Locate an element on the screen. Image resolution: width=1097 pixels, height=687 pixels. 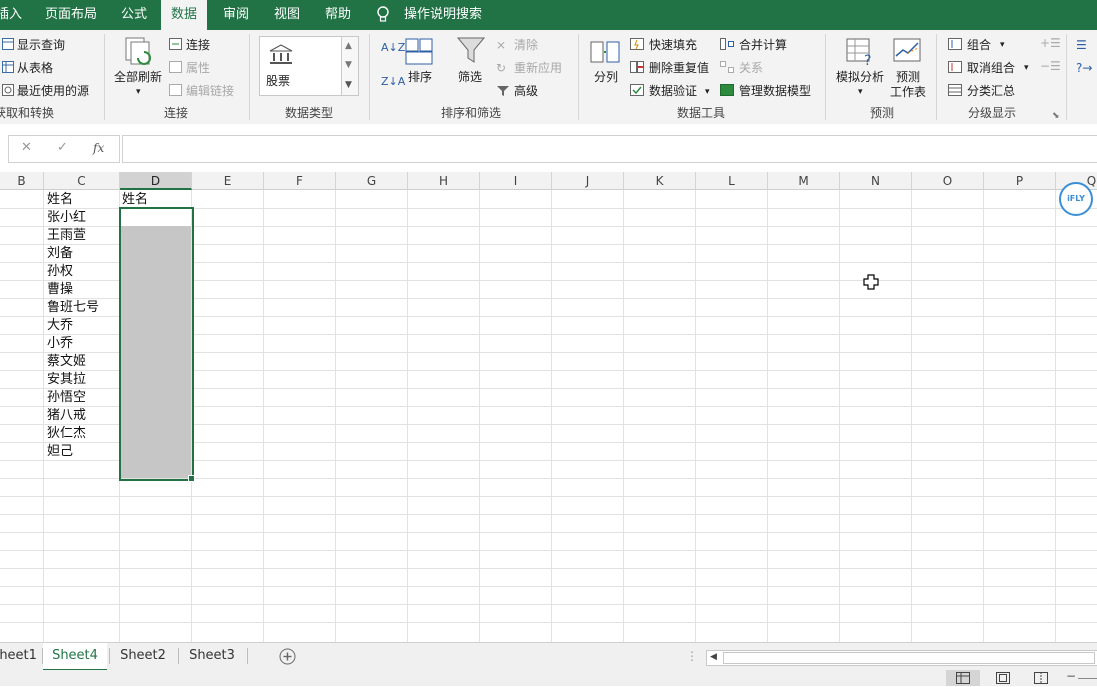
clear-button: 清除 is located at coordinates (526, 45).